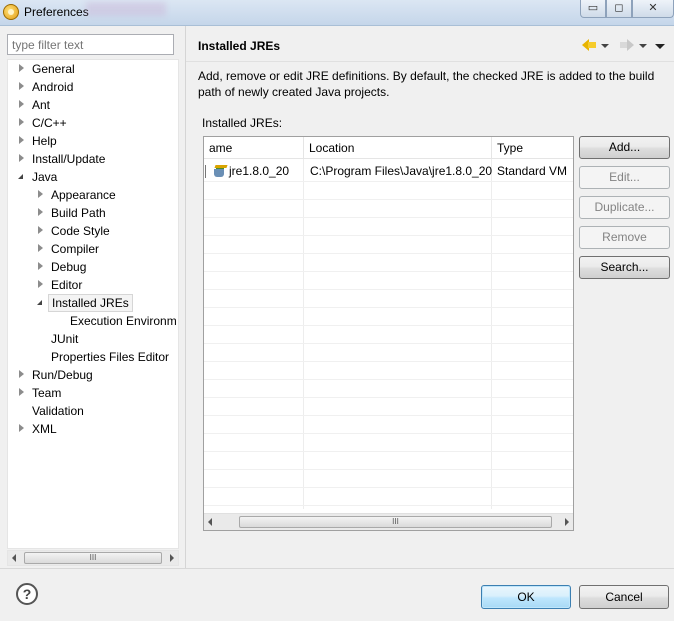 Image resolution: width=674 pixels, height=621 pixels. Describe the element at coordinates (619, 9) in the screenshot. I see `maximize-button: ◻` at that location.